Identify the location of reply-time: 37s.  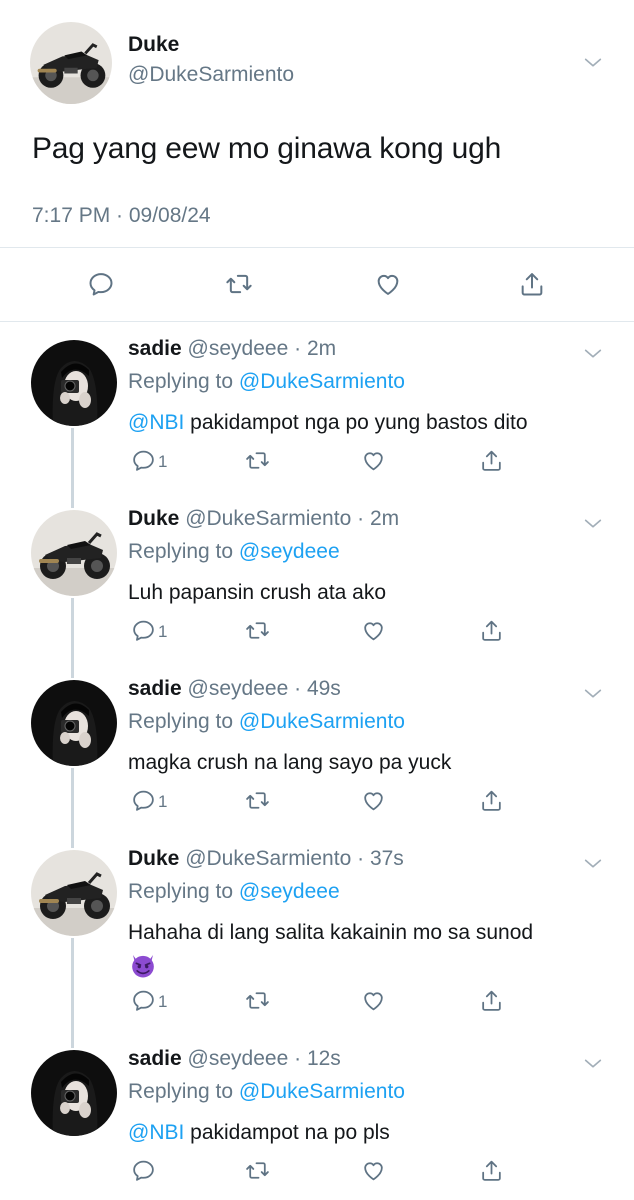
(386, 858).